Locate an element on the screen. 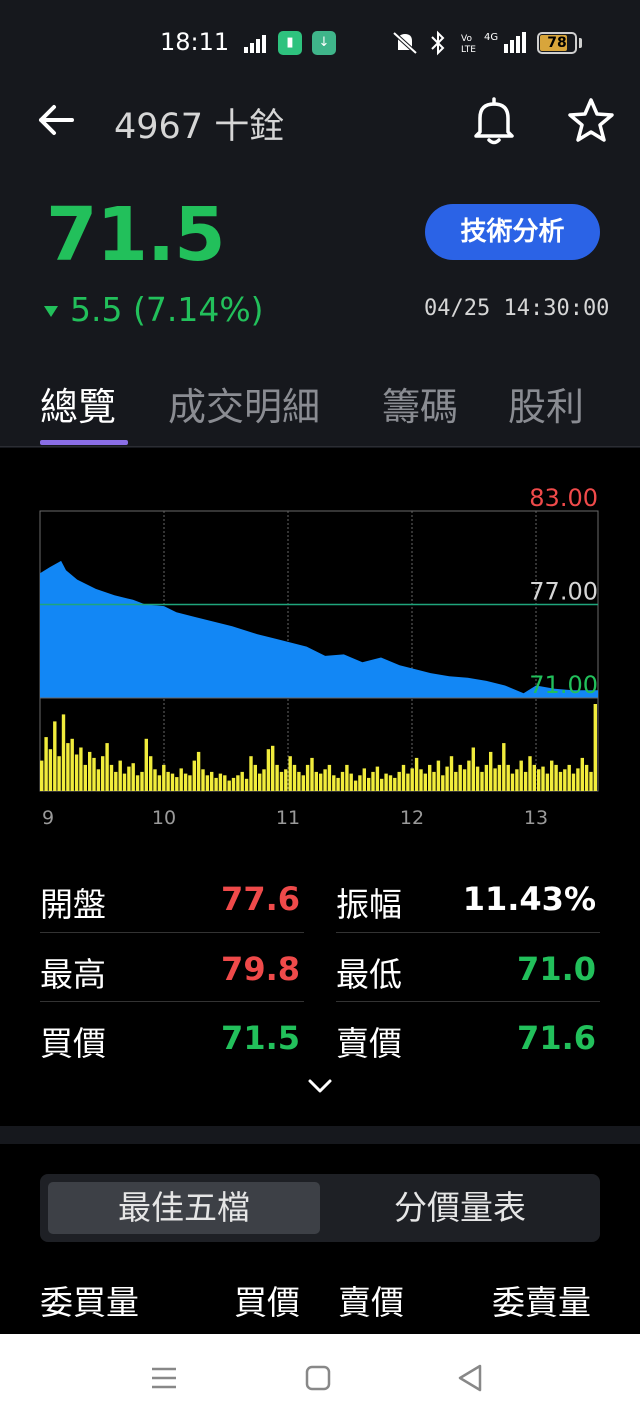  bluetooth-icon is located at coordinates (438, 43).